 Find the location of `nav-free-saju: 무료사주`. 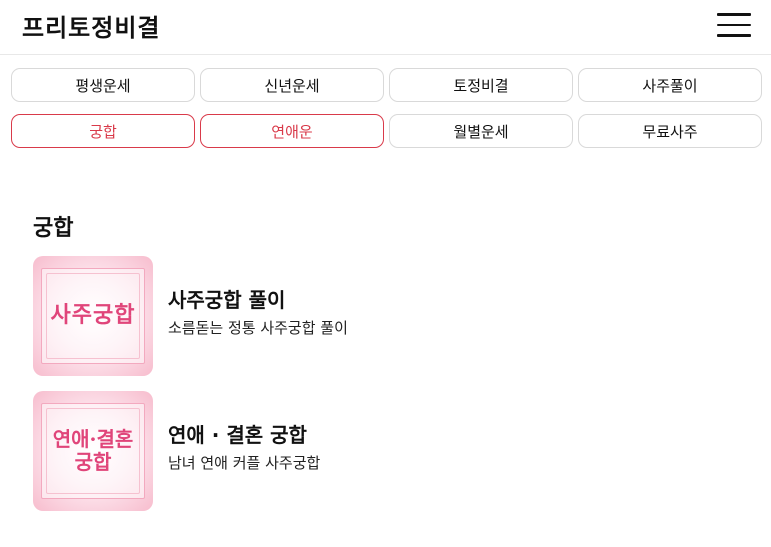

nav-free-saju: 무료사주 is located at coordinates (670, 131).